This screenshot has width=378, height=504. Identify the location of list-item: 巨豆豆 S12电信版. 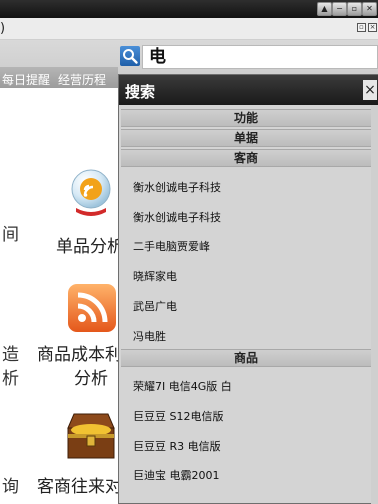
(178, 416).